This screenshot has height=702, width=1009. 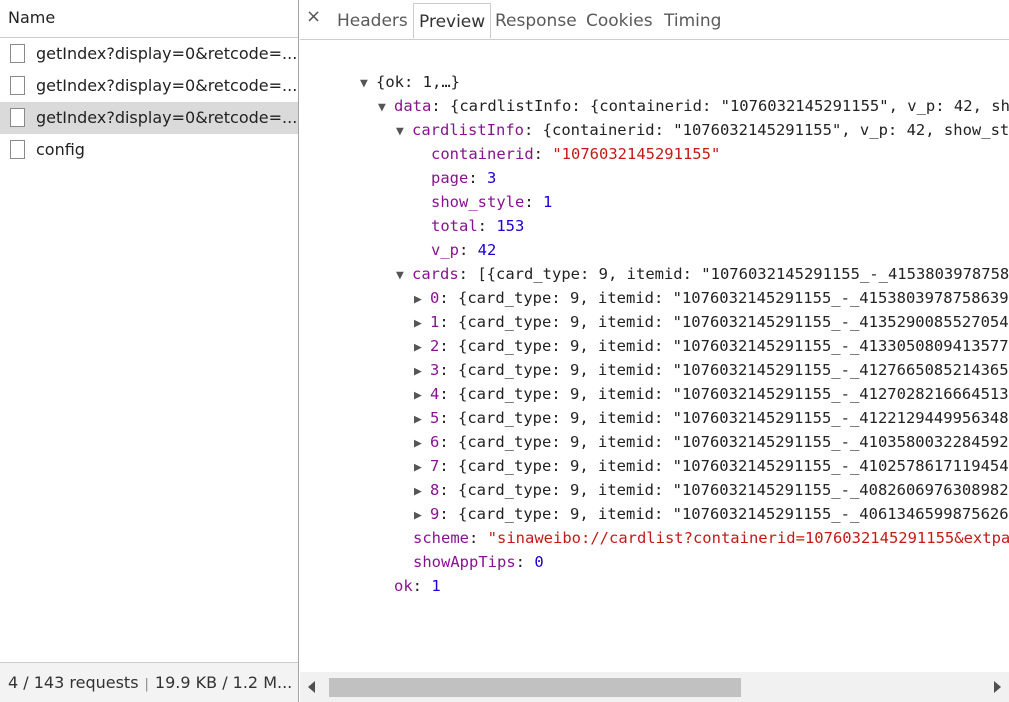 I want to click on name-column-label: Name, so click(x=32, y=17).